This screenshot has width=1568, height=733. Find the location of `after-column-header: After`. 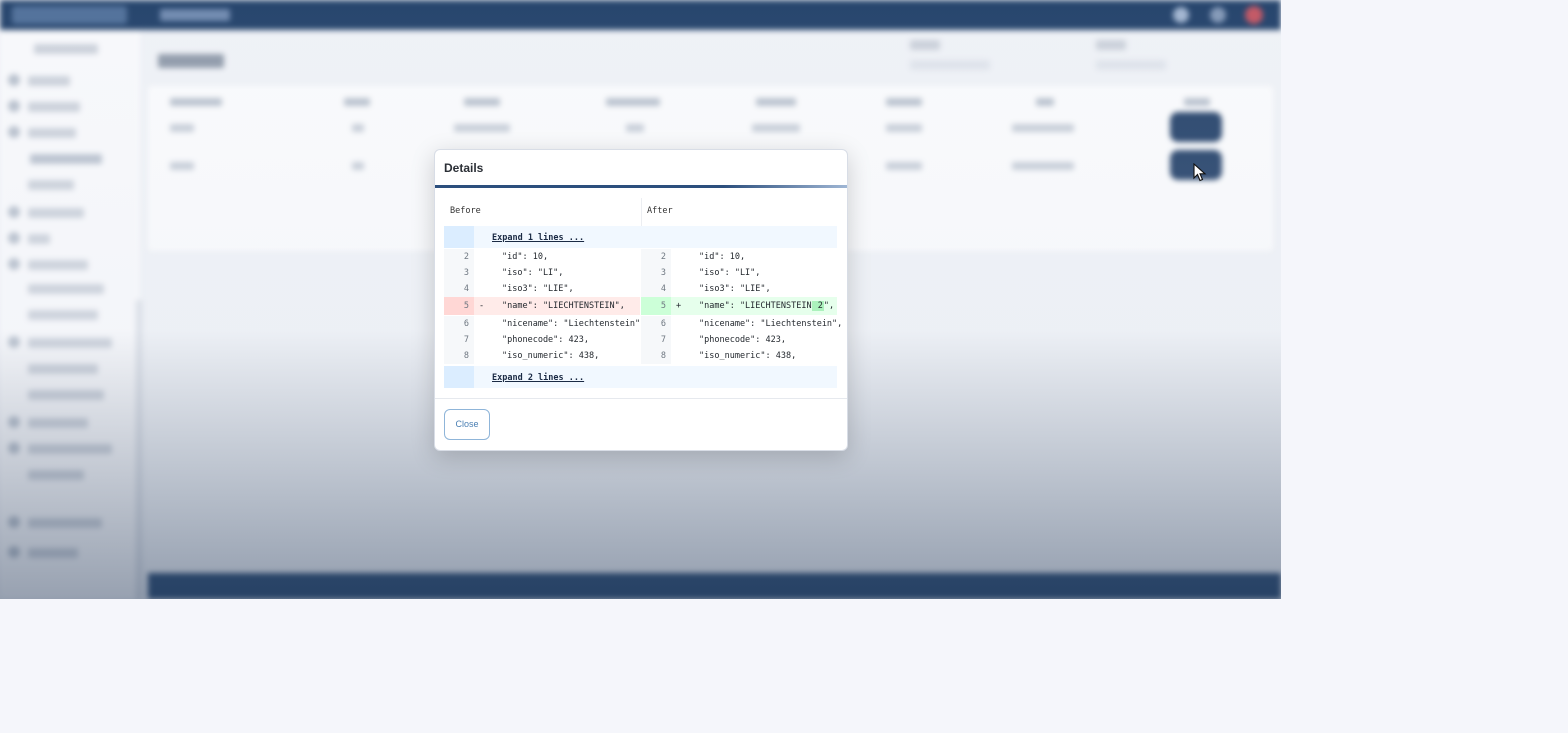

after-column-header: After is located at coordinates (660, 211).